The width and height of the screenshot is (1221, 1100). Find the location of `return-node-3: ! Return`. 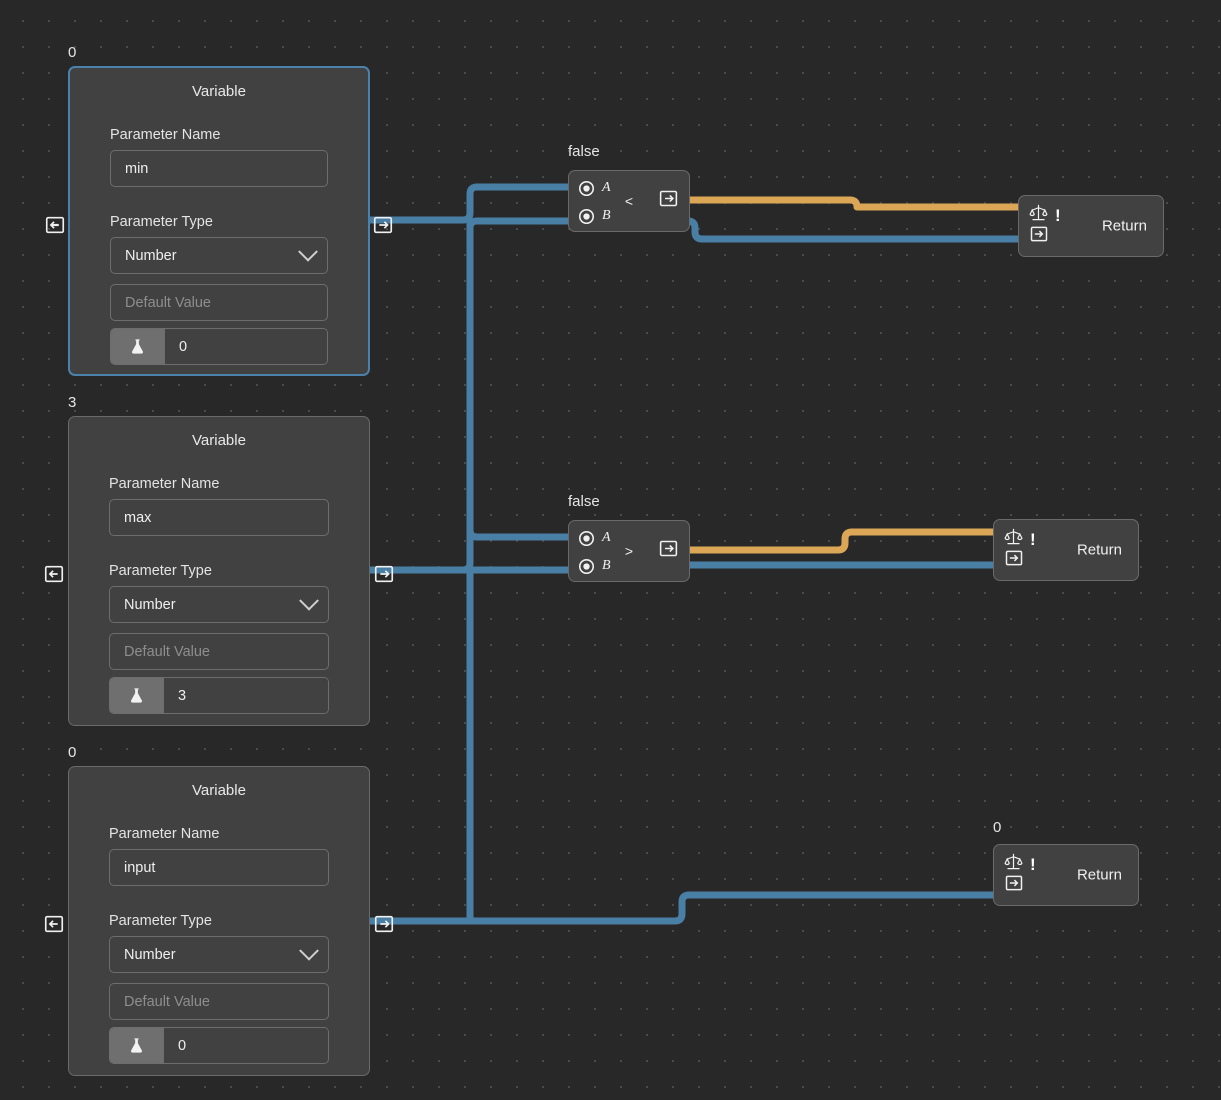

return-node-3: ! Return is located at coordinates (1066, 875).